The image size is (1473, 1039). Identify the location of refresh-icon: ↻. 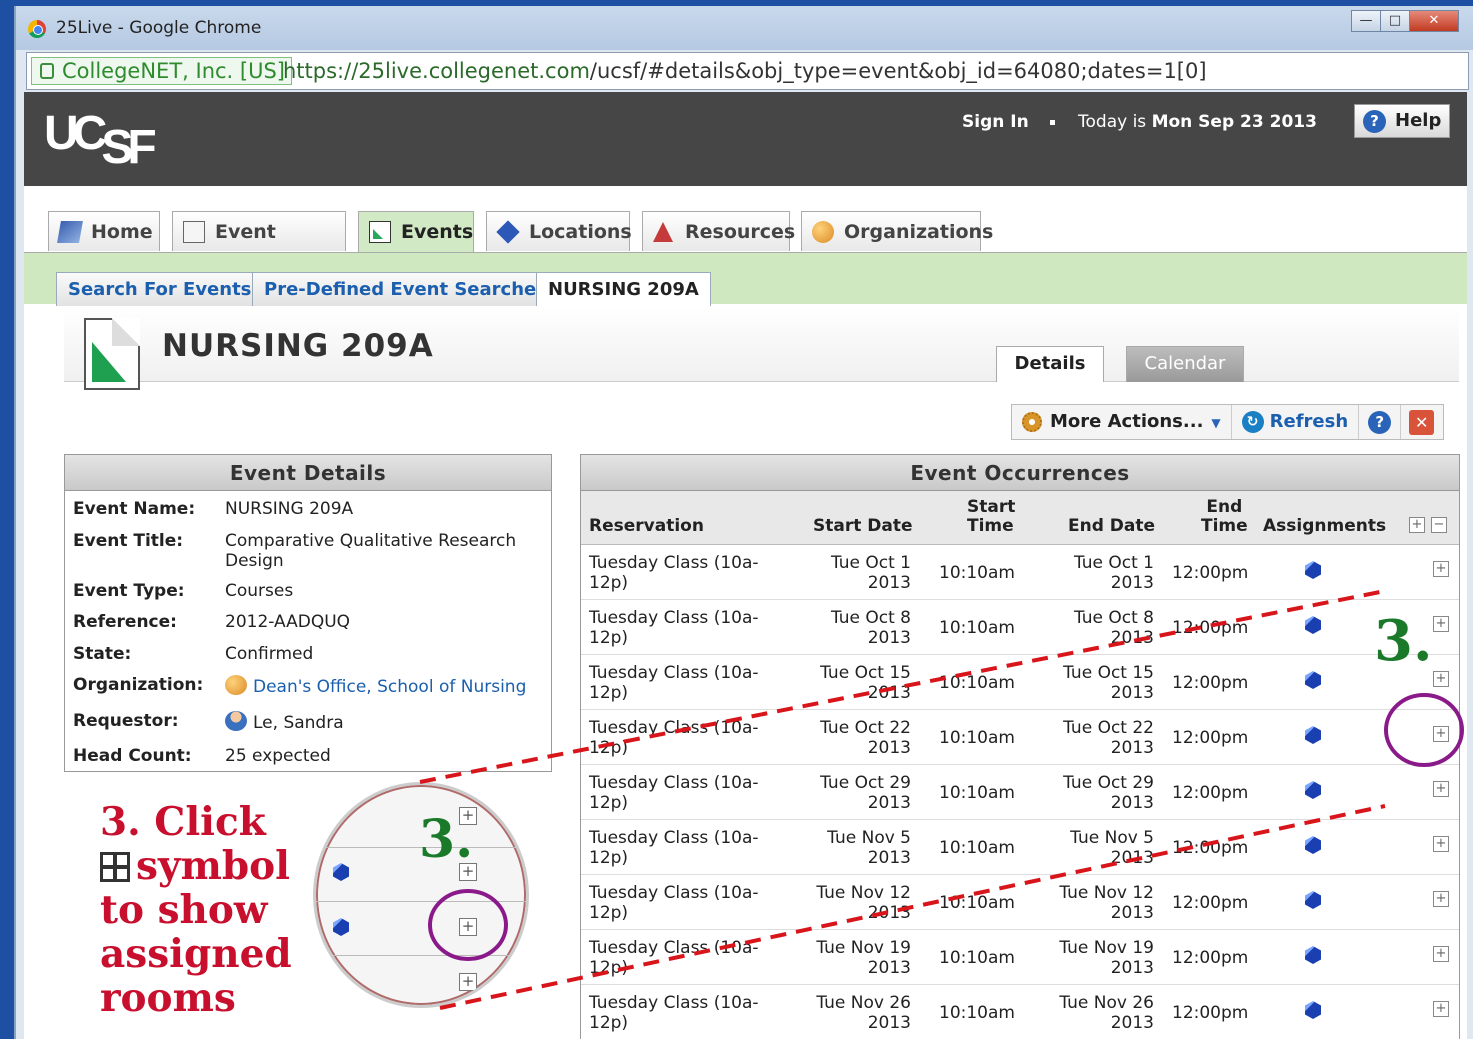
(1252, 422).